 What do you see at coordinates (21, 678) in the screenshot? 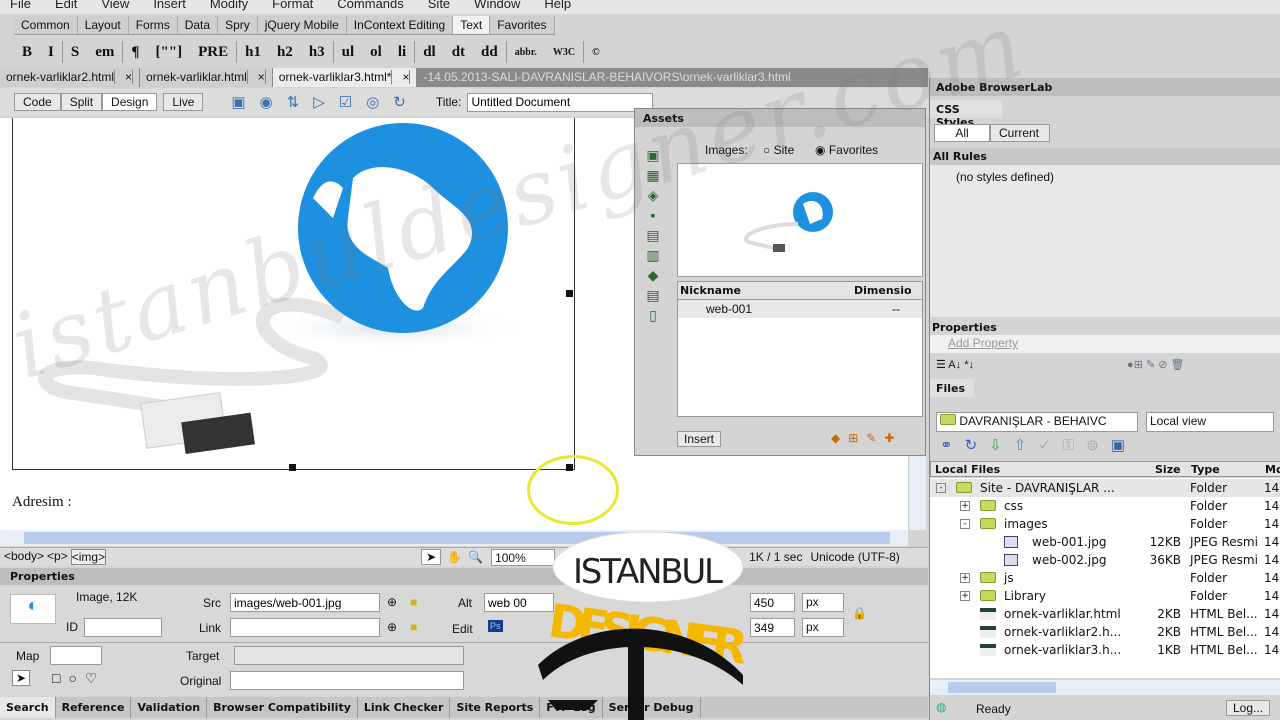
I see `pointer-hotspot-icon: ➤` at bounding box center [21, 678].